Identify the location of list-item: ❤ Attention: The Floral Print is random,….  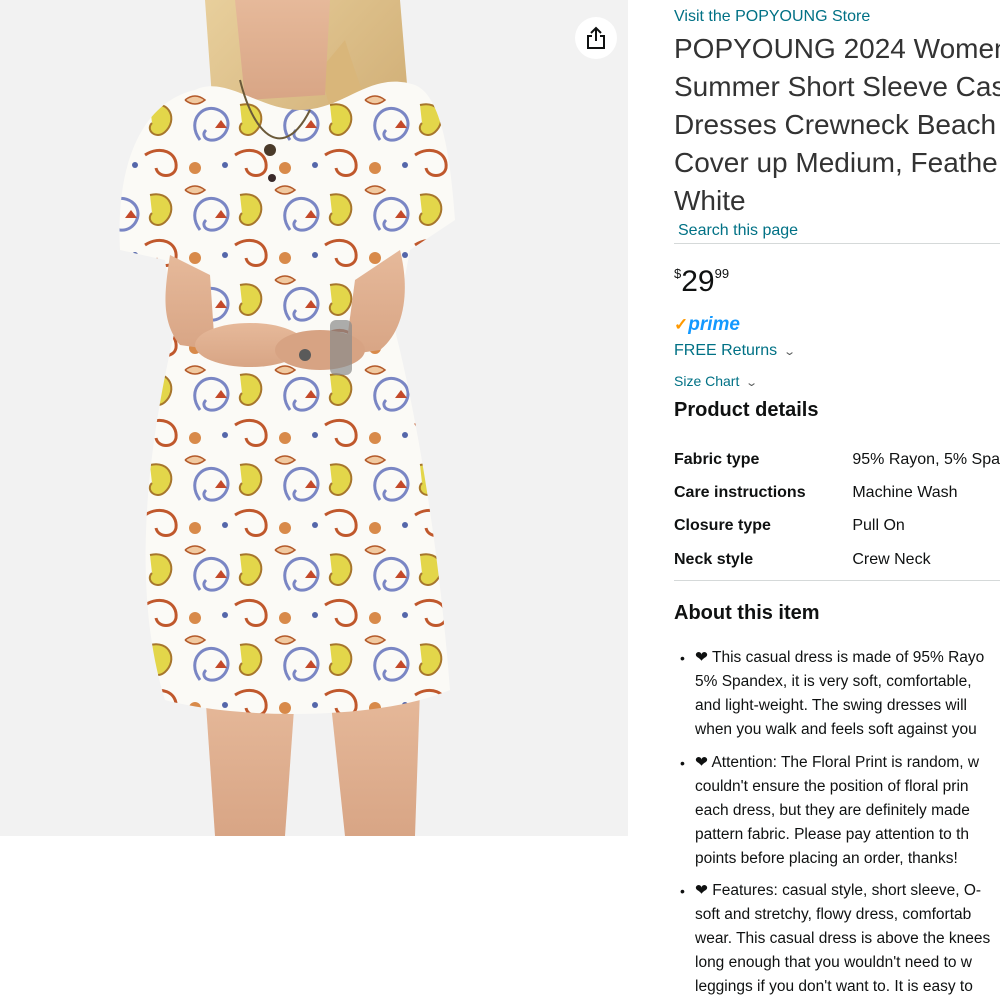
(837, 811).